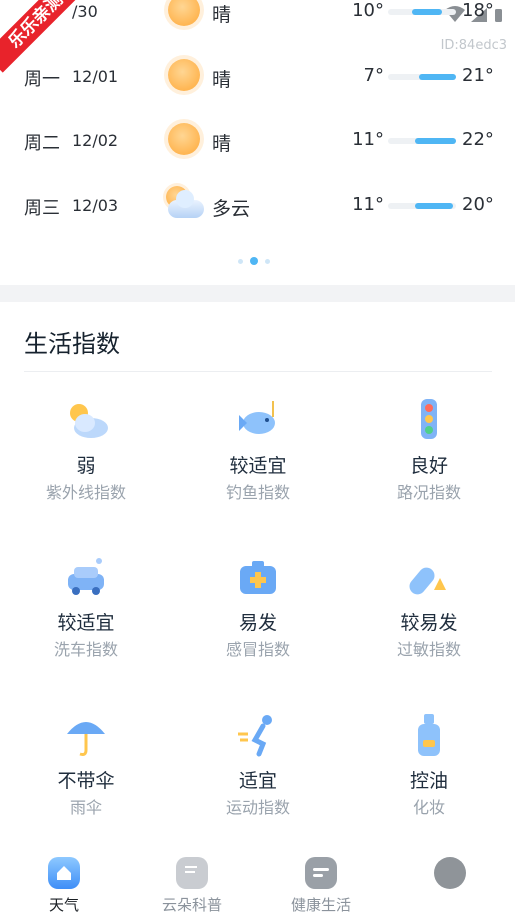  Describe the element at coordinates (258, 735) in the screenshot. I see `runner-icon` at that location.